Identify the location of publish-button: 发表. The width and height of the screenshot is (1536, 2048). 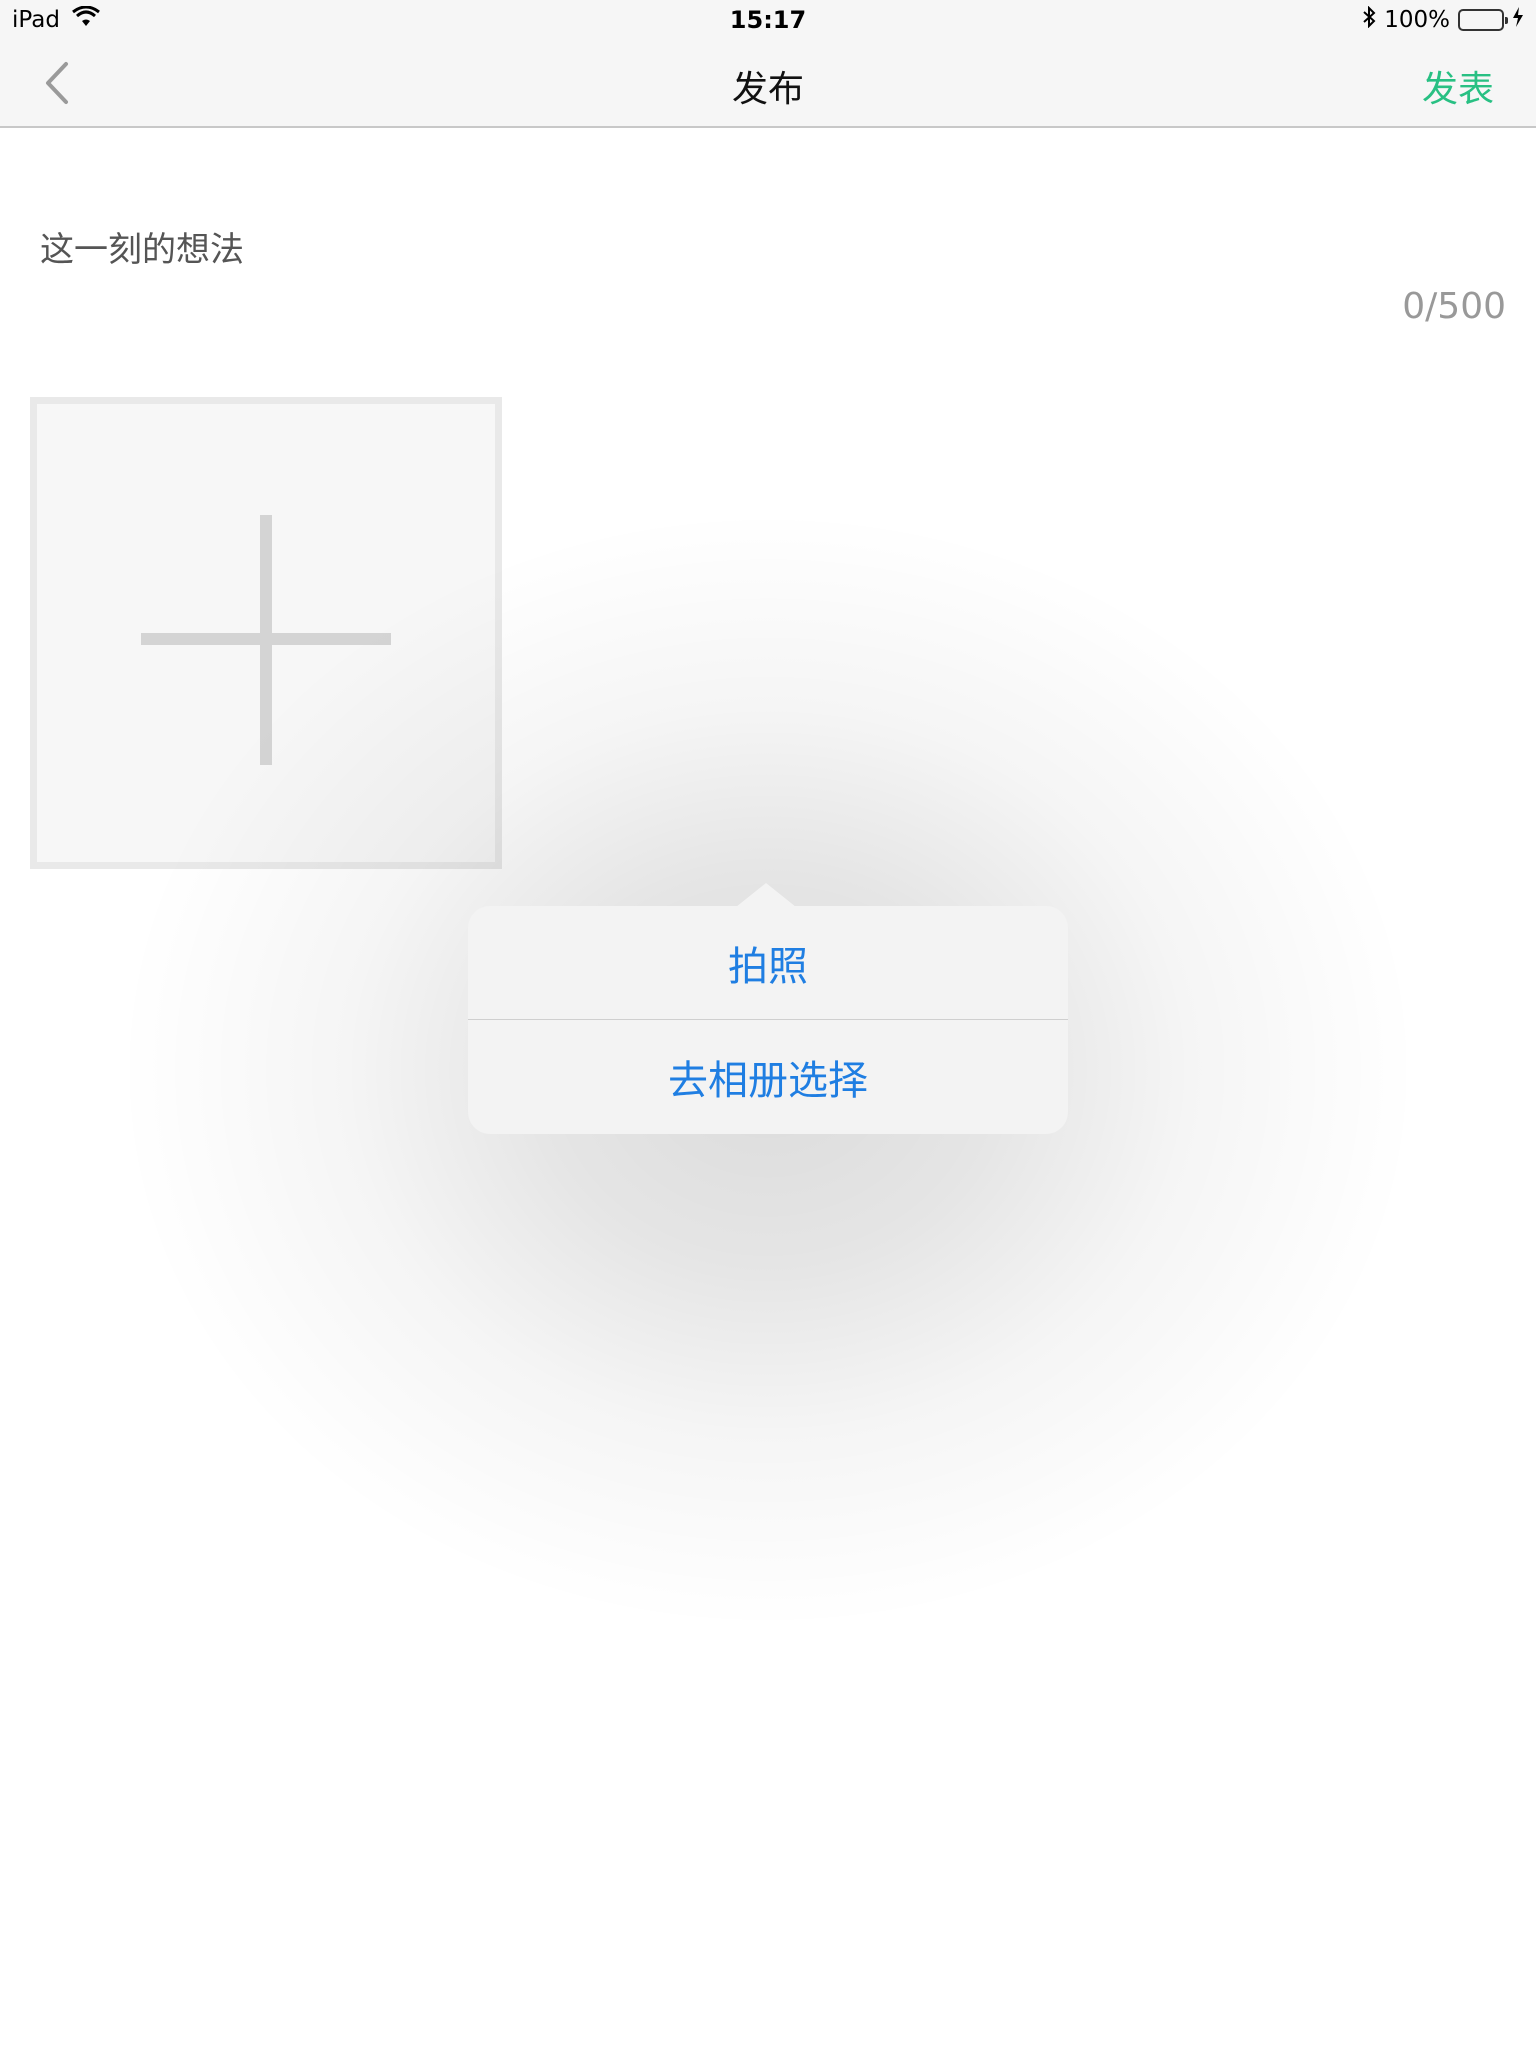
(1458, 86).